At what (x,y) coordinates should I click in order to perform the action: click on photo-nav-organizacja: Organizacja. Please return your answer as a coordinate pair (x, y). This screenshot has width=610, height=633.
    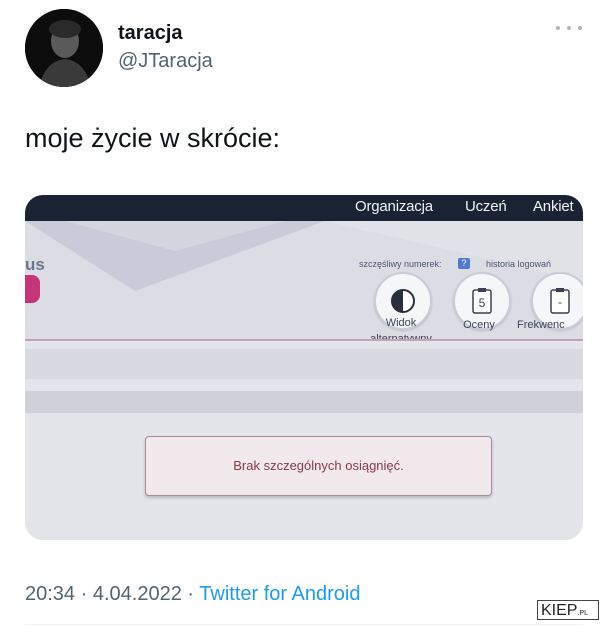
    Looking at the image, I should click on (394, 206).